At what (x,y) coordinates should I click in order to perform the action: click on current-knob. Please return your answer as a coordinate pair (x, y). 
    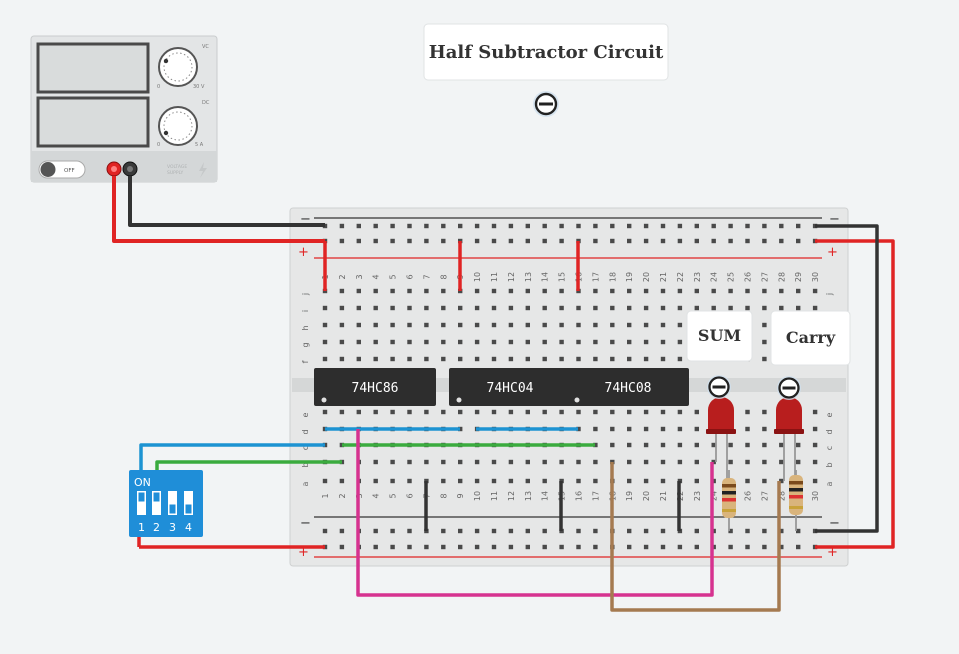
    Looking at the image, I should click on (178, 126).